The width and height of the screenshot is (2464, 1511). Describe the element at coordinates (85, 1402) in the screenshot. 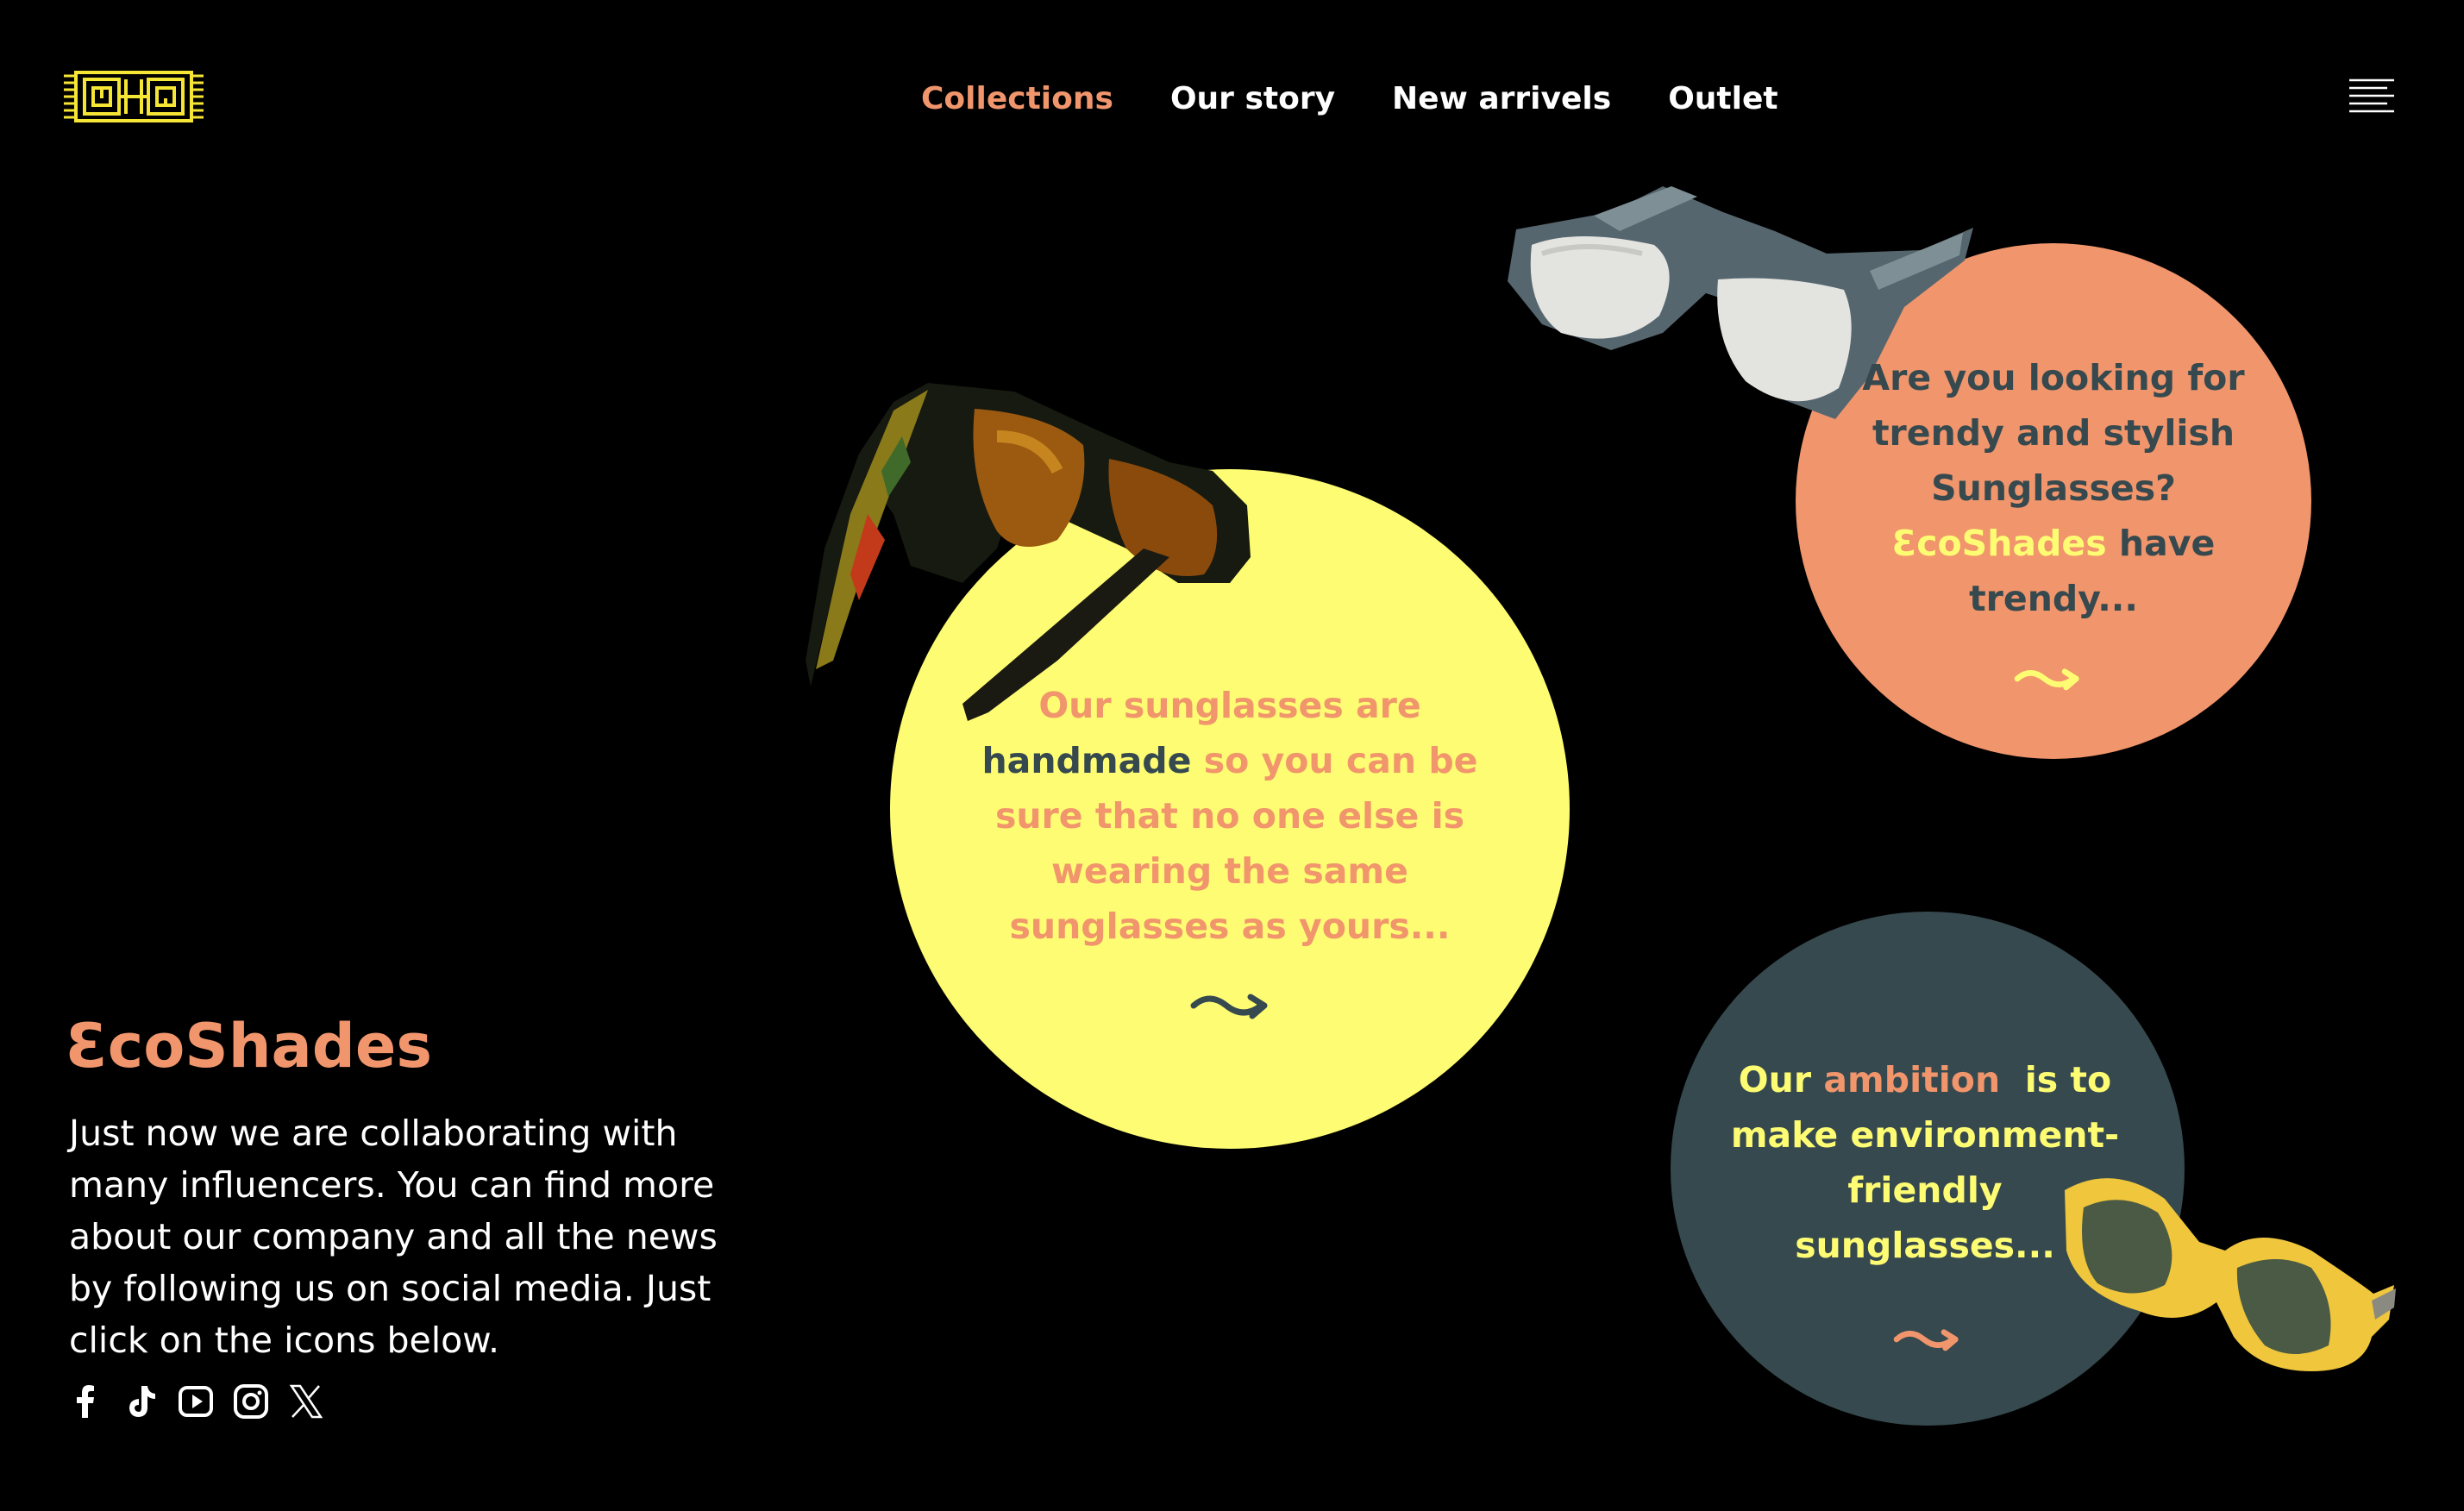

I see `facebook-icon` at that location.